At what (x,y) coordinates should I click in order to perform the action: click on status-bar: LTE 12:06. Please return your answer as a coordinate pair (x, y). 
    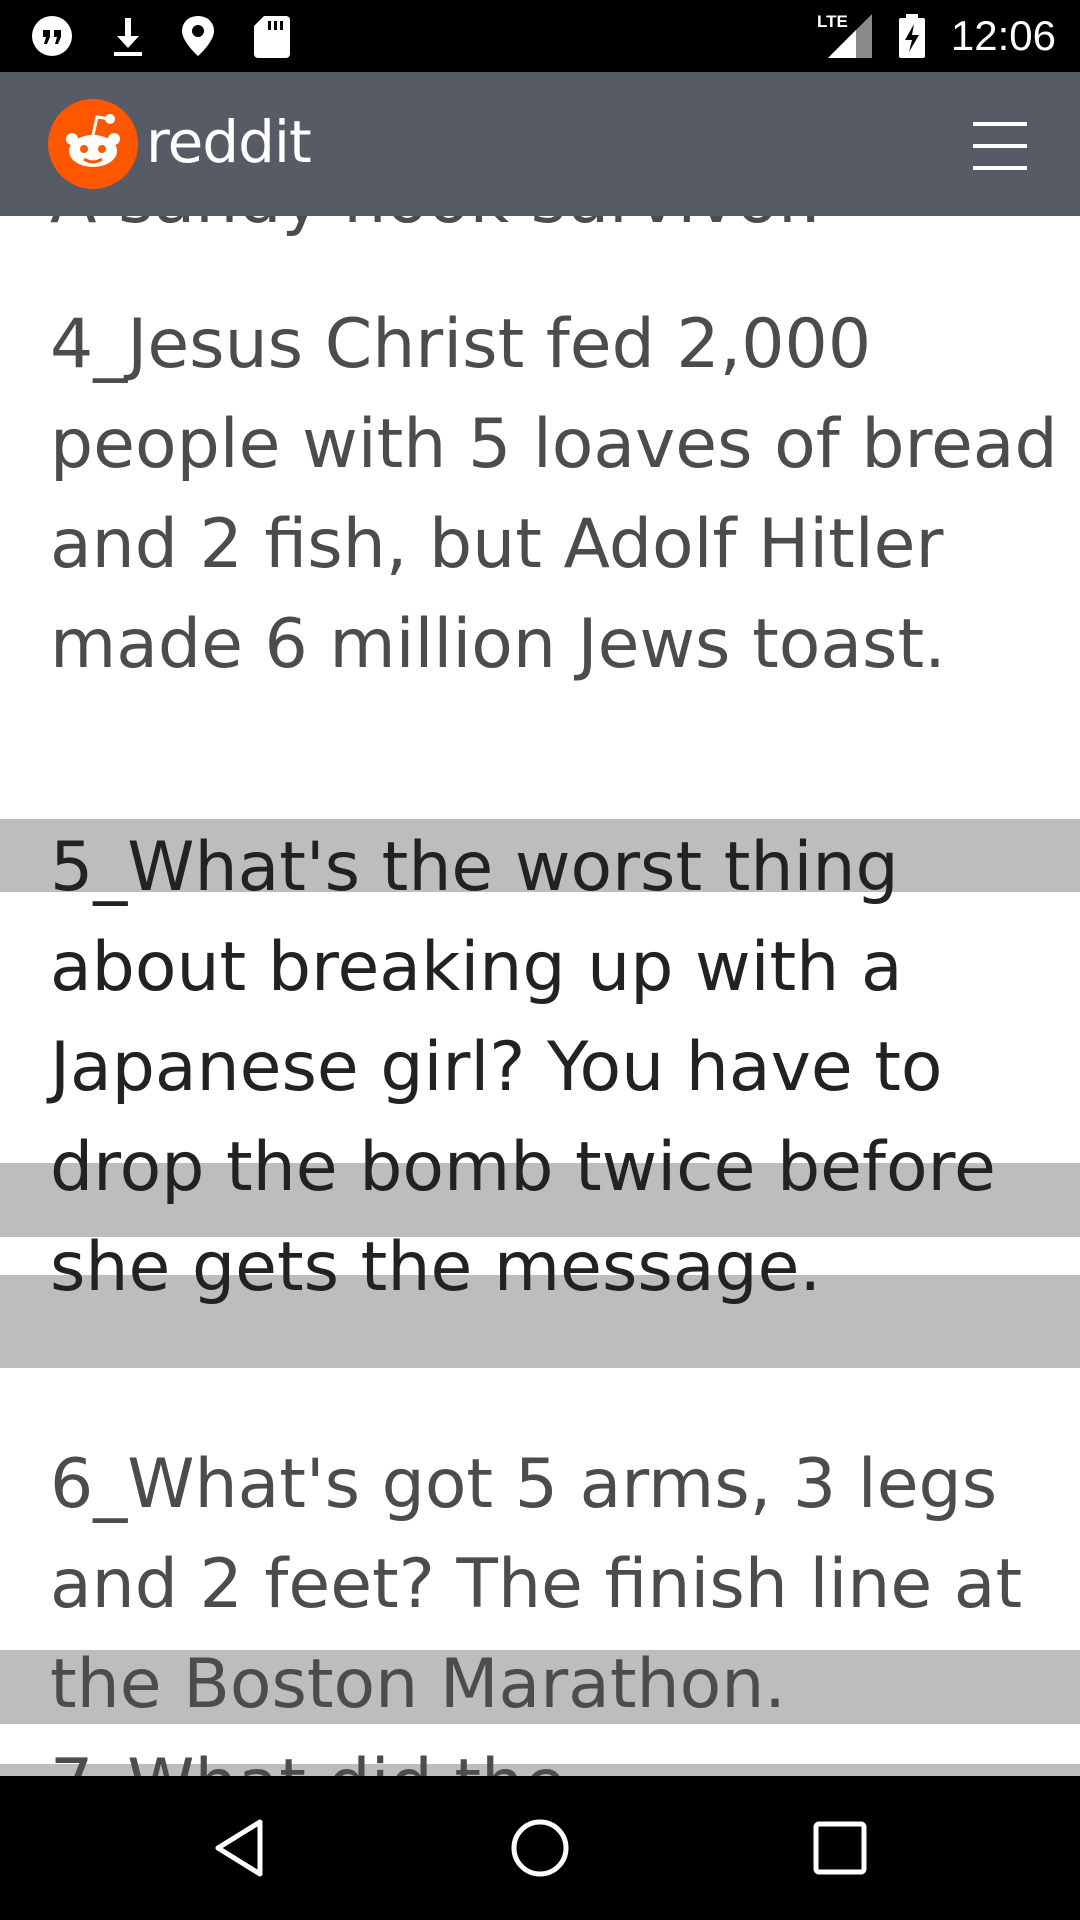
    Looking at the image, I should click on (540, 36).